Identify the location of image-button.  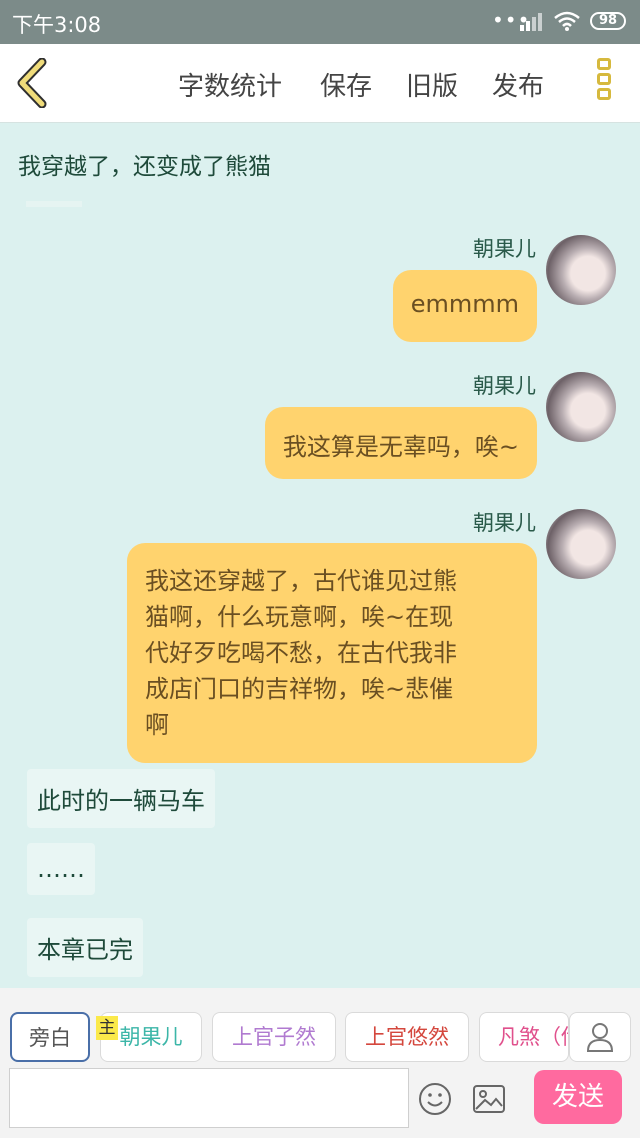
(489, 1099).